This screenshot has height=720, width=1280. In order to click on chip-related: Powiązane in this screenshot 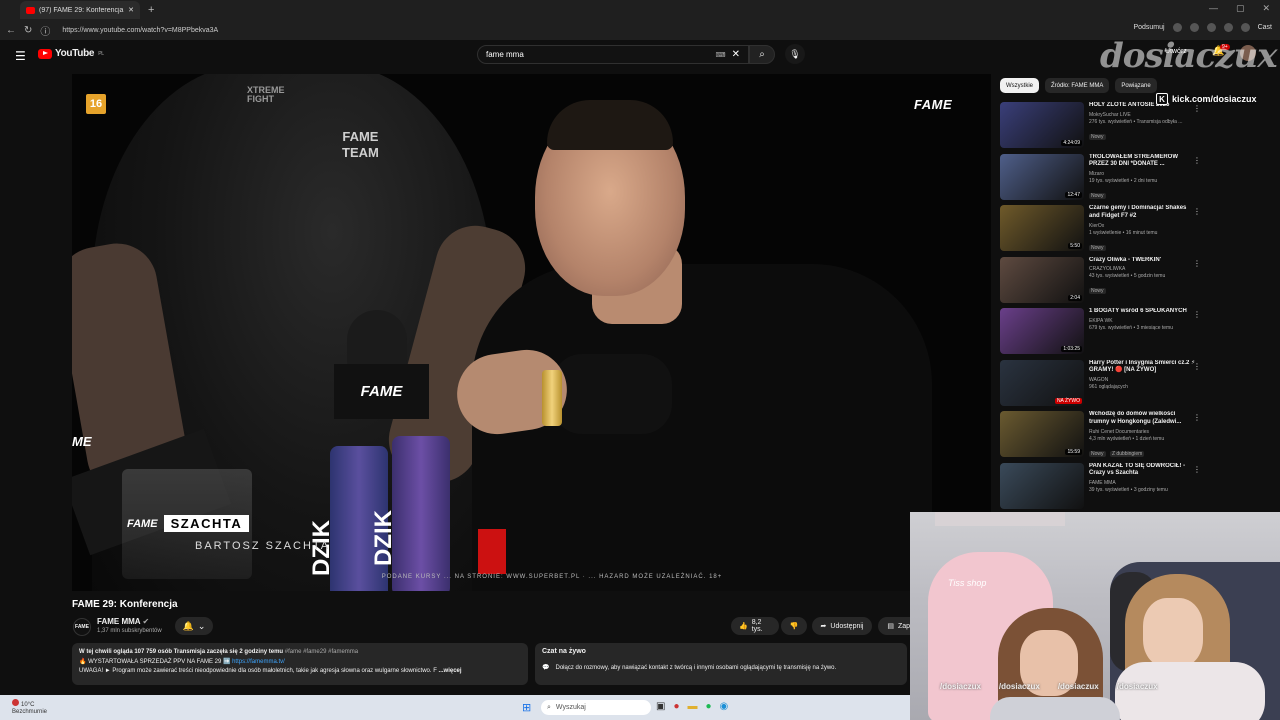, I will do `click(1136, 85)`.